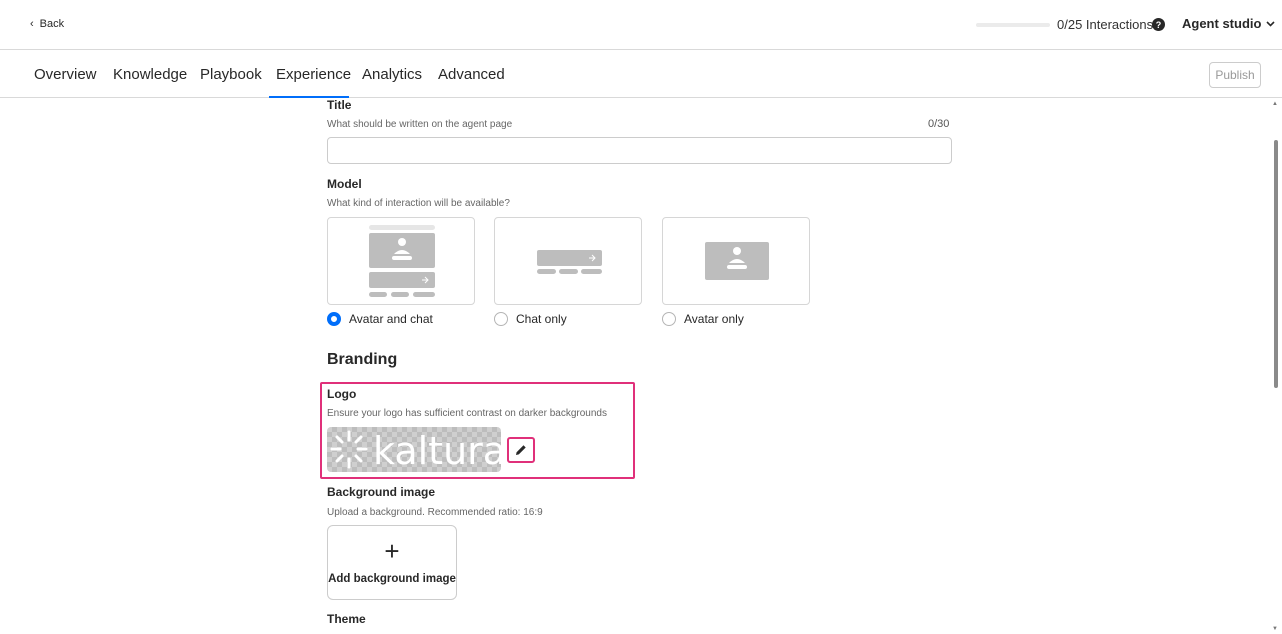 This screenshot has width=1282, height=634. Describe the element at coordinates (1222, 23) in the screenshot. I see `agent-studio-label: Agent studio` at that location.